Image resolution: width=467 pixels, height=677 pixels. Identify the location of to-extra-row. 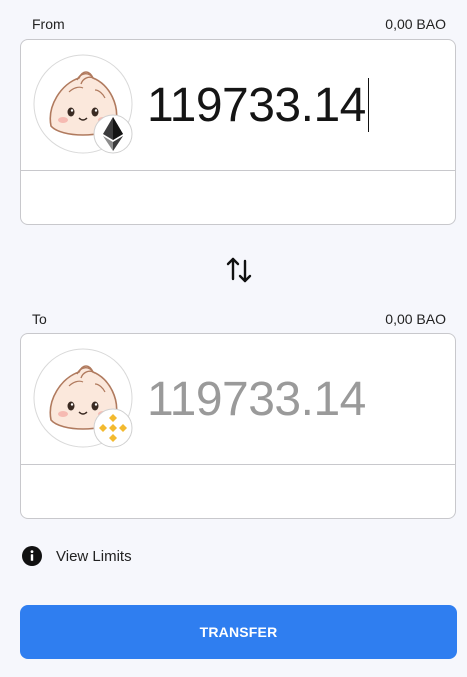
(238, 491).